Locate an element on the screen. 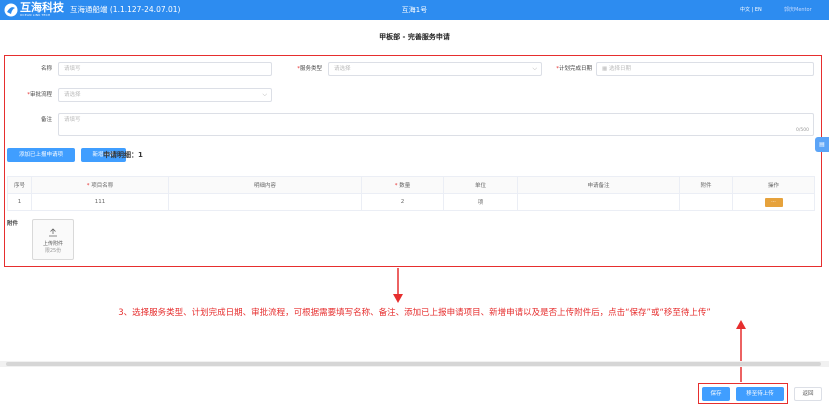  col-header-content: 明细内容 is located at coordinates (265, 185).